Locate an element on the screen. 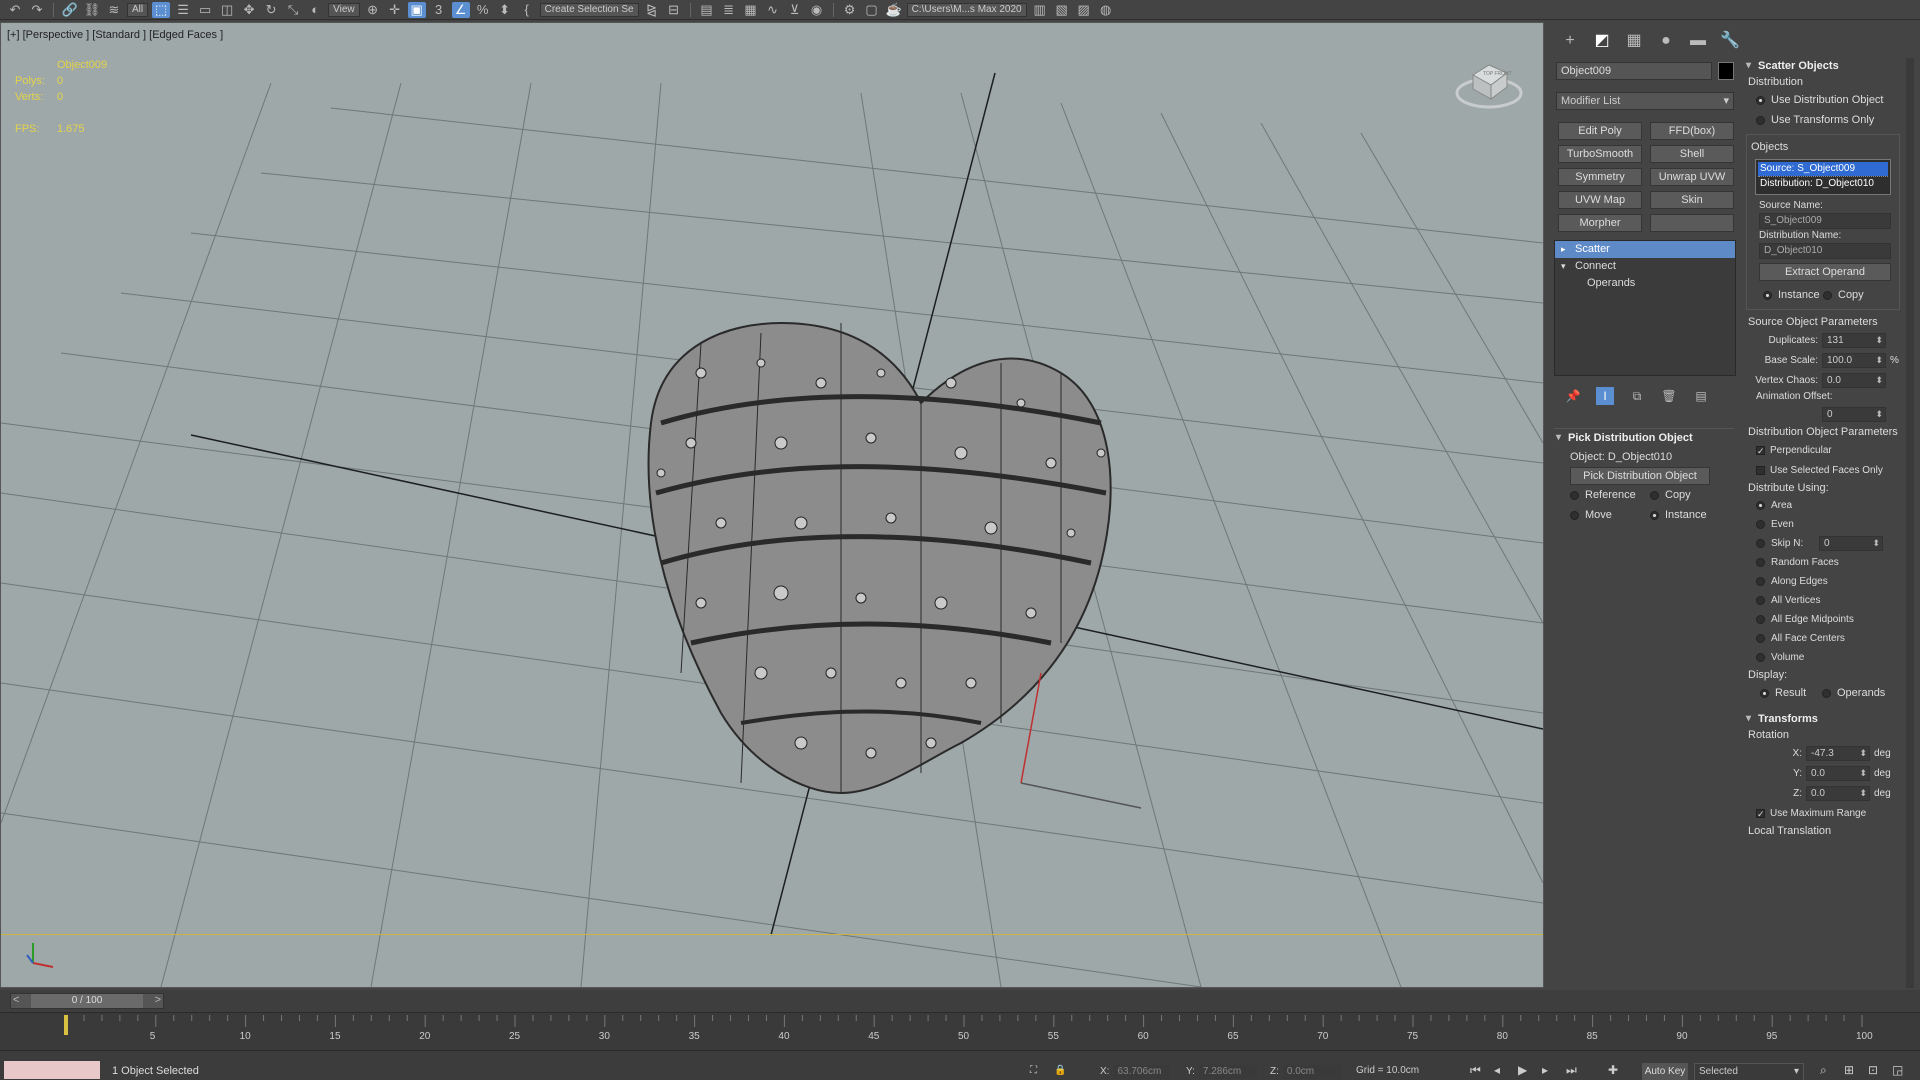 The width and height of the screenshot is (1920, 1080). previous-frame-icon: < is located at coordinates (16, 1000).